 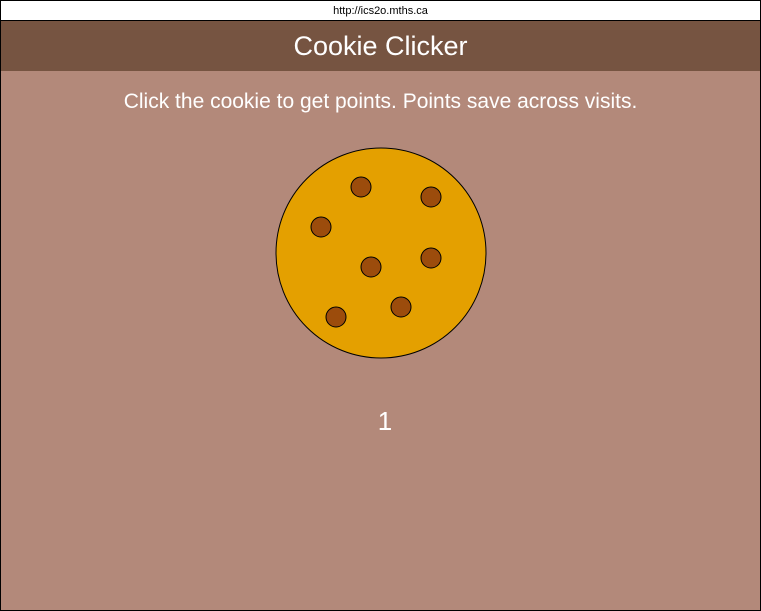 What do you see at coordinates (385, 421) in the screenshot?
I see `score-display: 1` at bounding box center [385, 421].